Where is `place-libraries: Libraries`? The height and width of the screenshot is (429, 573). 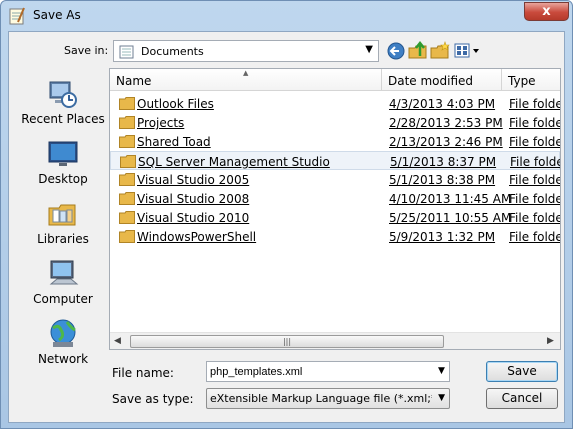 place-libraries: Libraries is located at coordinates (63, 226).